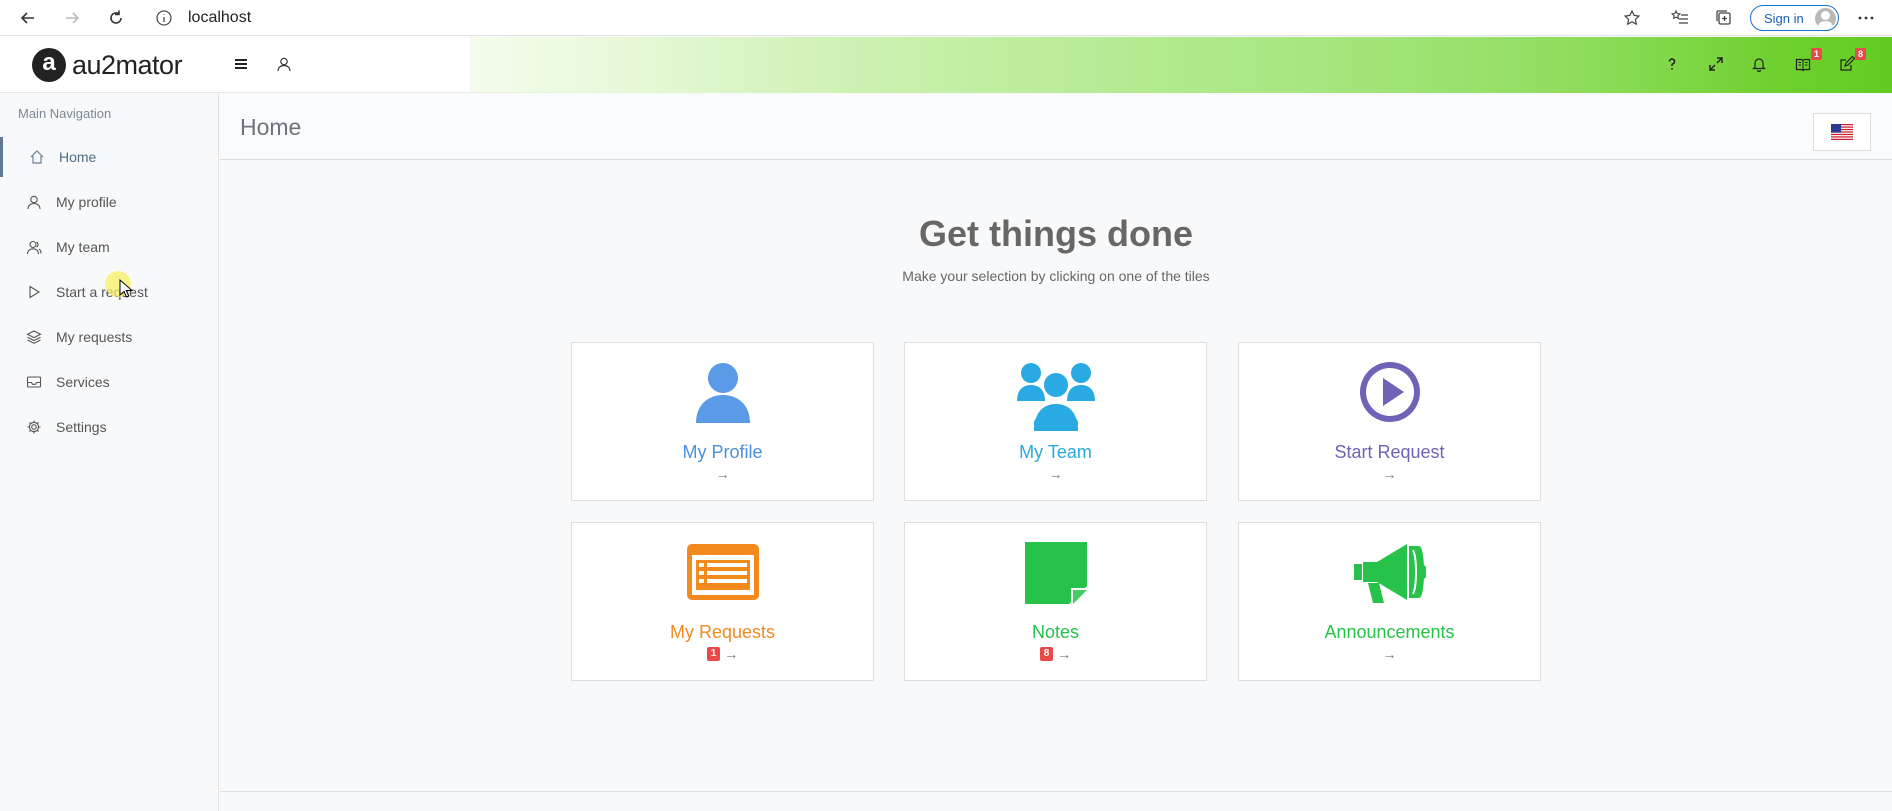 This screenshot has height=811, width=1892. Describe the element at coordinates (271, 127) in the screenshot. I see `page-title: Home` at that location.